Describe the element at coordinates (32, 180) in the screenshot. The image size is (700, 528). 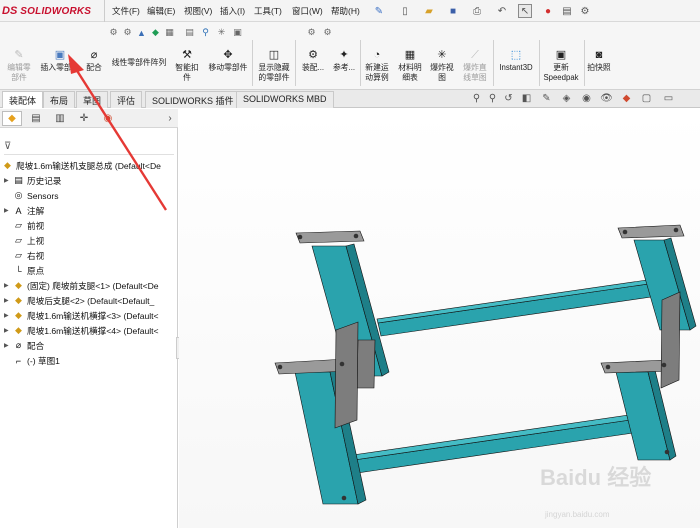
I see `tree-item-history: ▶ ▤ 历史记录` at that location.